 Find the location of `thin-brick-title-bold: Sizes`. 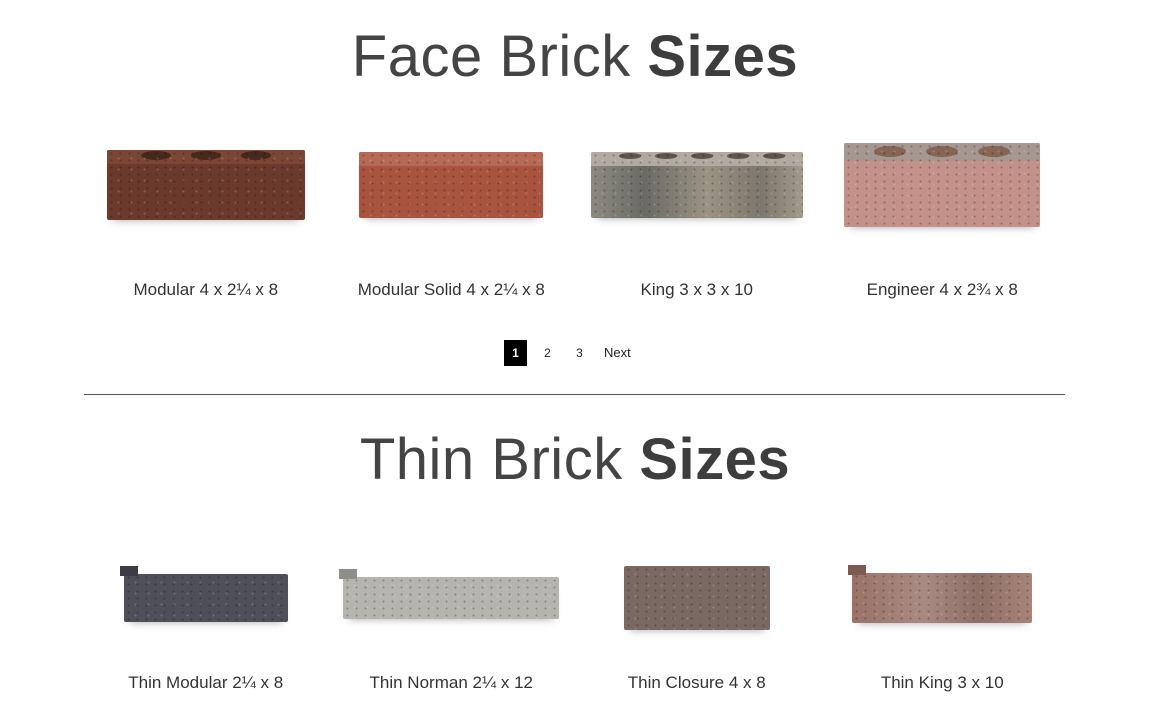

thin-brick-title-bold: Sizes is located at coordinates (715, 459).